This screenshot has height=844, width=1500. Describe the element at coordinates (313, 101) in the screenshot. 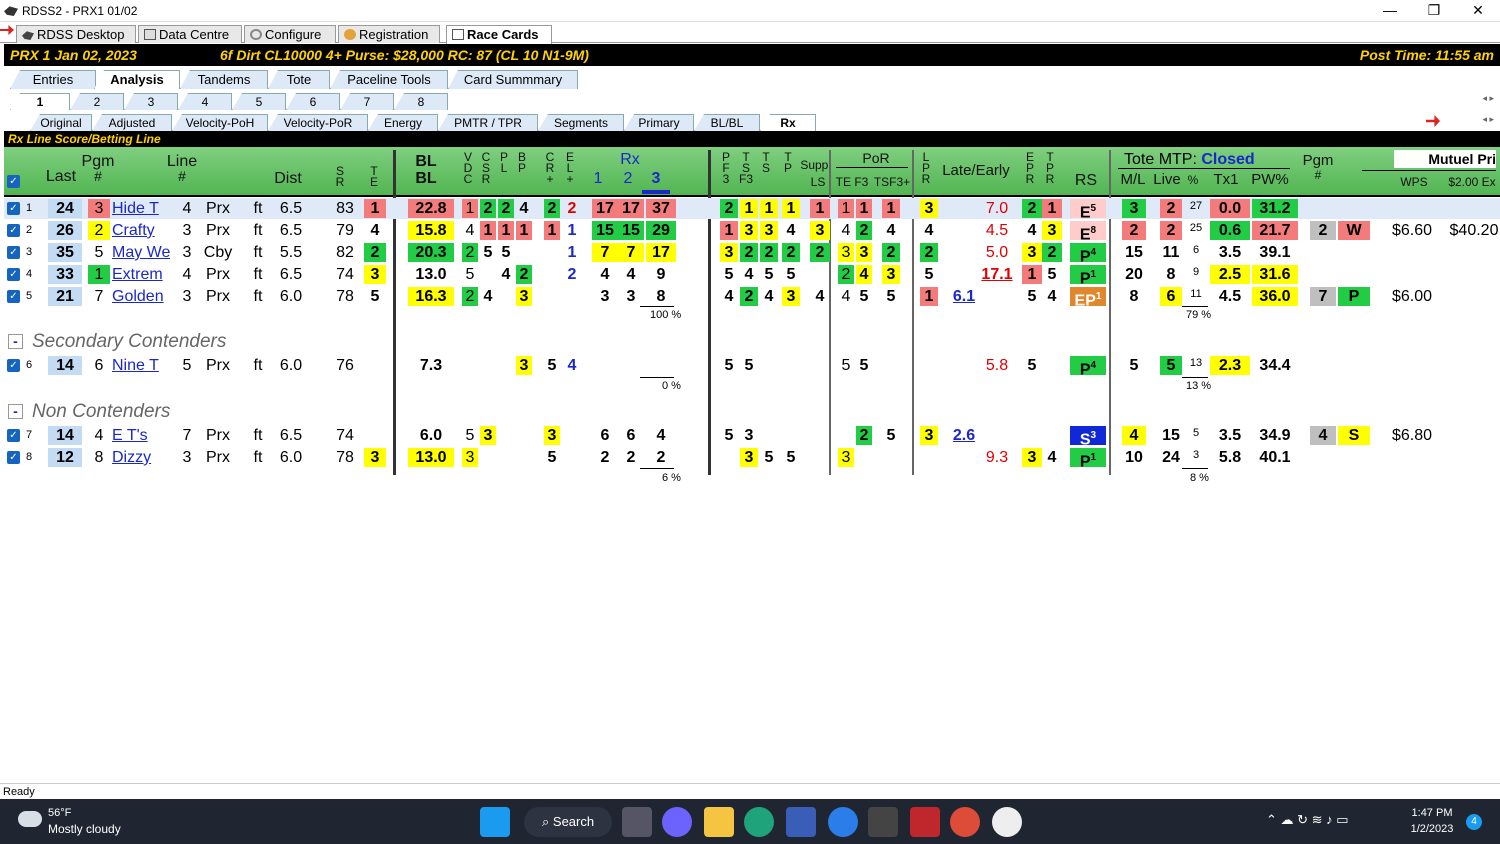

I see `tab-race-6: 6` at that location.